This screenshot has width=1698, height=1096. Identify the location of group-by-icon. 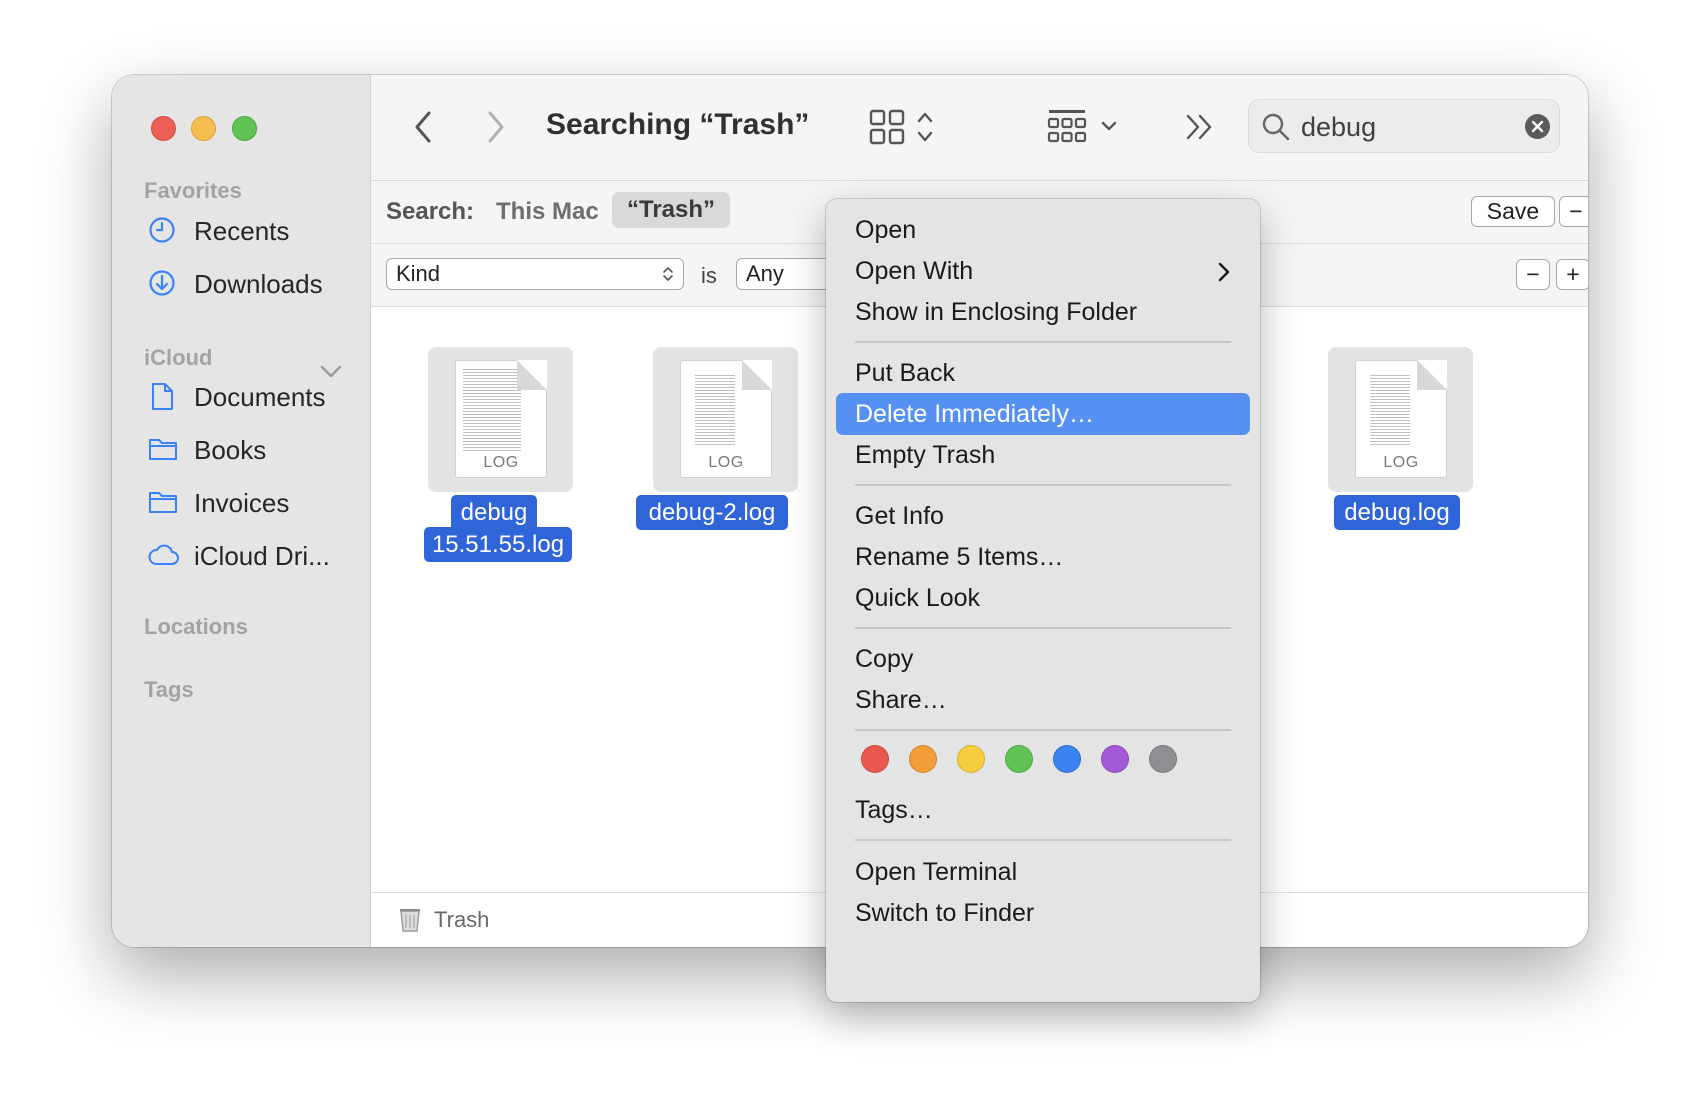
(1084, 127).